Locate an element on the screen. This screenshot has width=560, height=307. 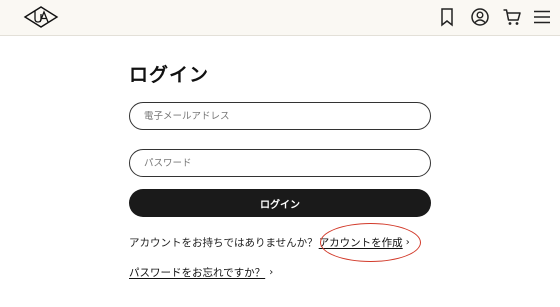
page-title: ログイン is located at coordinates (169, 75).